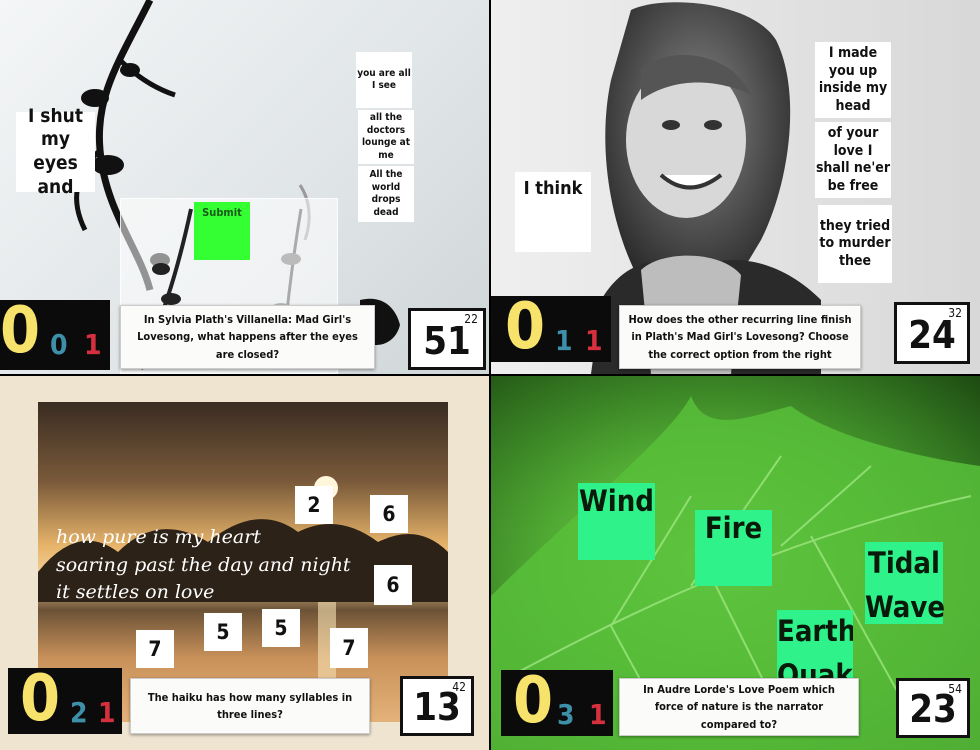  Describe the element at coordinates (314, 505) in the screenshot. I see `number-card: 2` at that location.